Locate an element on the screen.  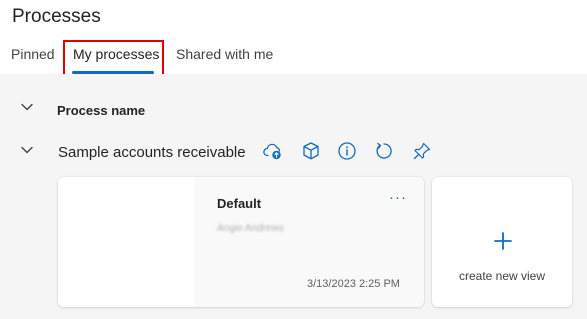
view-date: 3/13/2023 2:25 PM is located at coordinates (353, 284).